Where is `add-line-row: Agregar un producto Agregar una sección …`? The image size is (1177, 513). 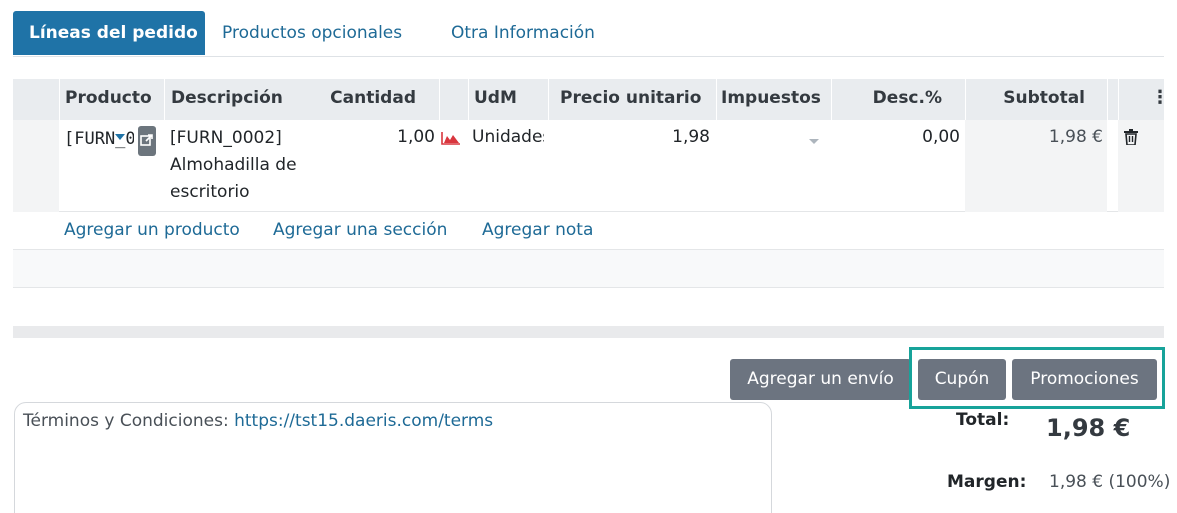 add-line-row: Agregar un producto Agregar una sección … is located at coordinates (588, 231).